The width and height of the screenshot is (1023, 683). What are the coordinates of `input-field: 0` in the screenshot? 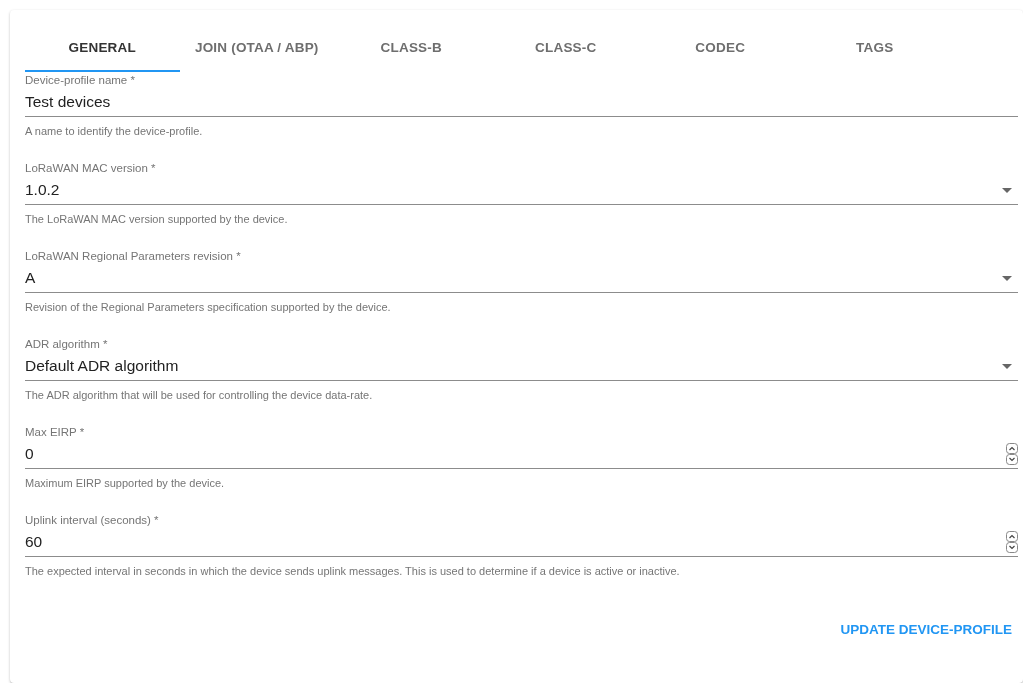 It's located at (515, 454).